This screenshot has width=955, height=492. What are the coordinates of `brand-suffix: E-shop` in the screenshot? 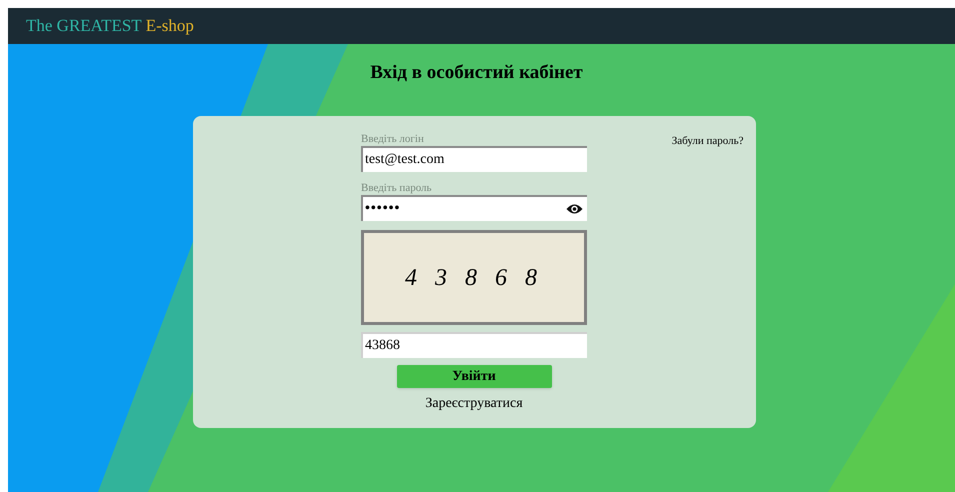 It's located at (170, 26).